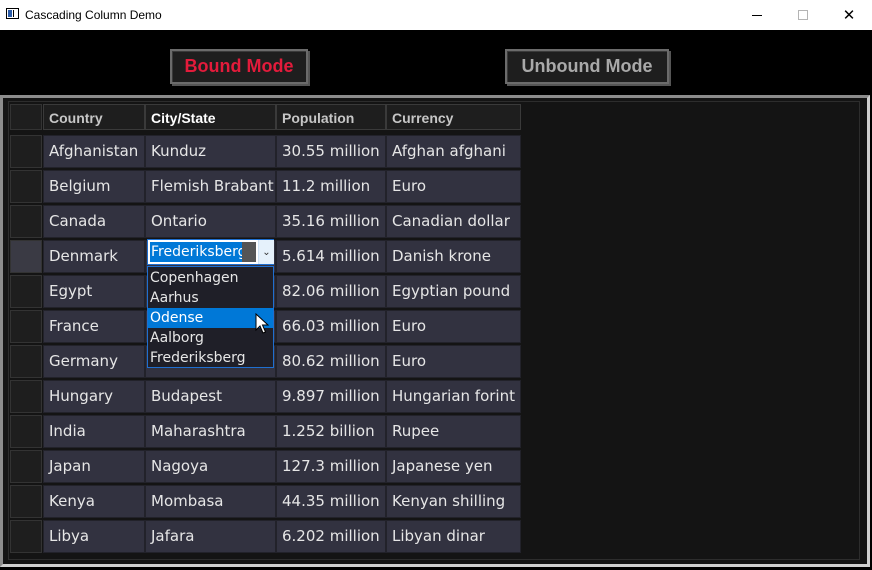  I want to click on text-caret, so click(249, 252).